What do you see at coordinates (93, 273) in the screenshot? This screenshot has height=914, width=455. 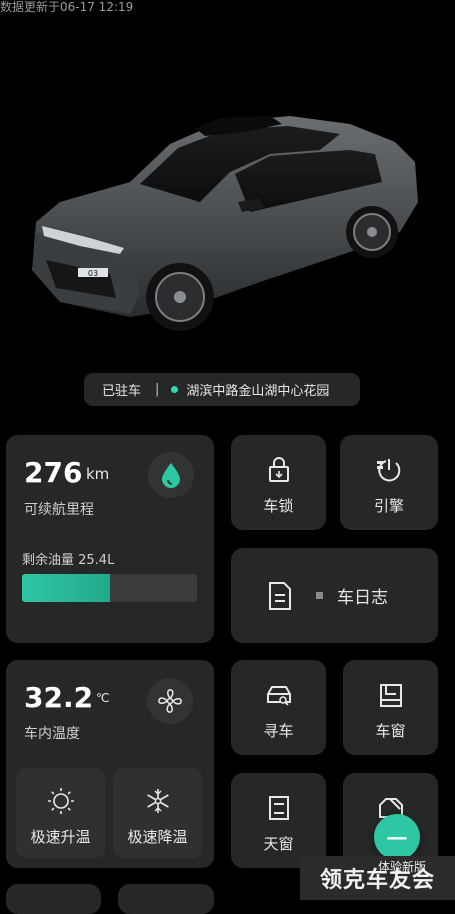 I see `car-badge: 03` at bounding box center [93, 273].